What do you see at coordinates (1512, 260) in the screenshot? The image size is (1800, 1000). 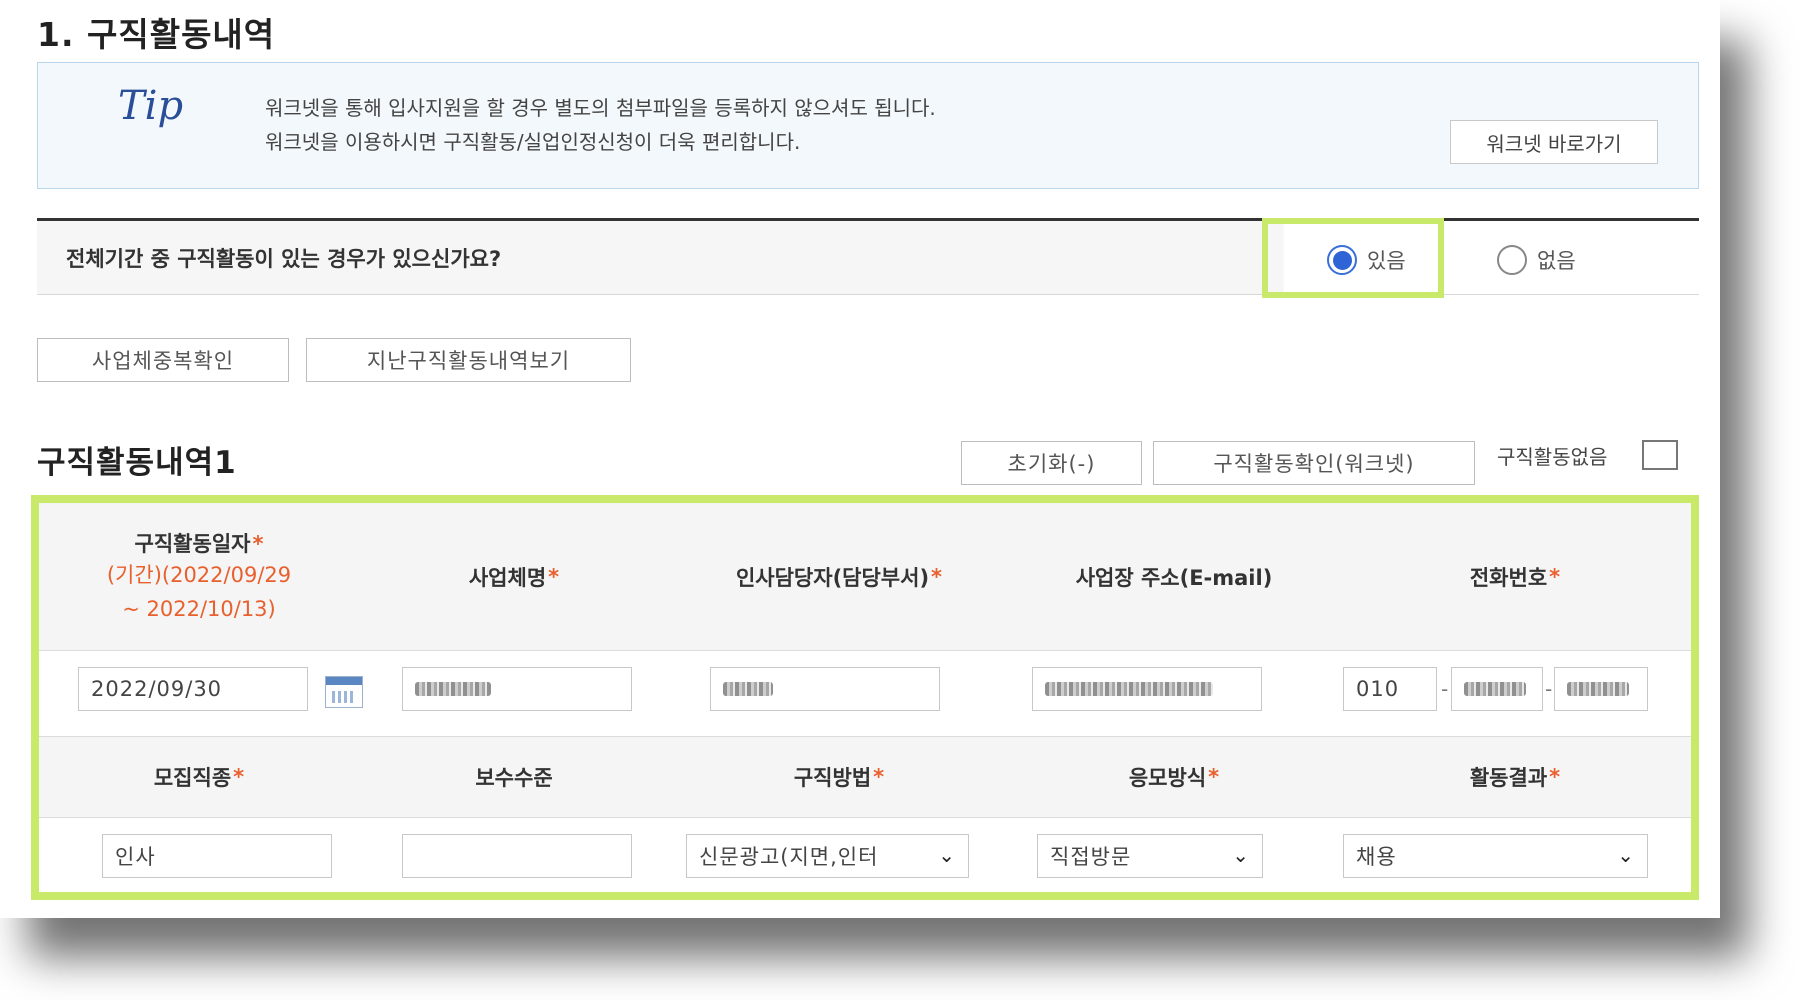 I see `radio-unselected-icon` at bounding box center [1512, 260].